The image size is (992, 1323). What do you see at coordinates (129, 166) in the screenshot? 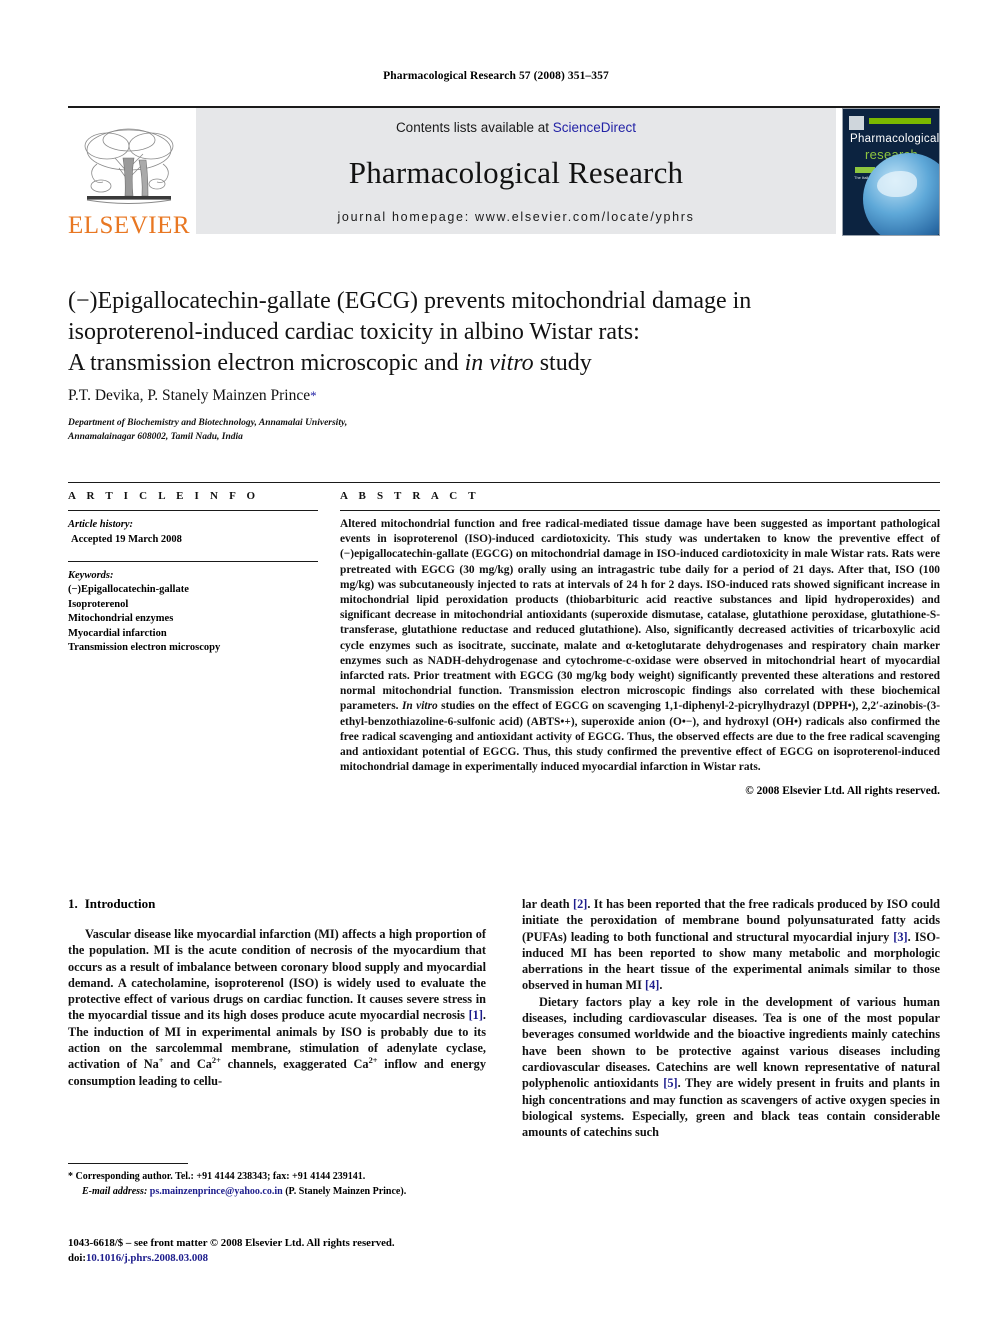
I see `elsevier-tree-icon` at bounding box center [129, 166].